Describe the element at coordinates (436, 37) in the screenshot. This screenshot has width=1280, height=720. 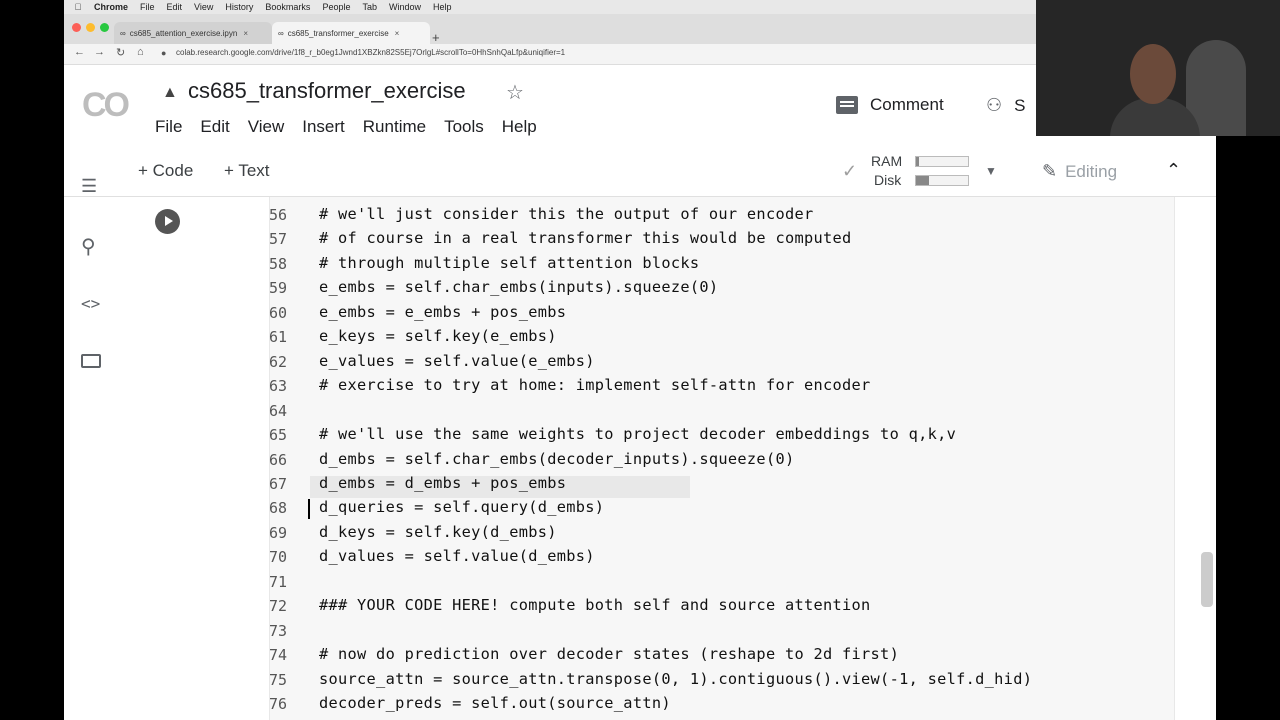
I see `new-tab-icon: +` at that location.